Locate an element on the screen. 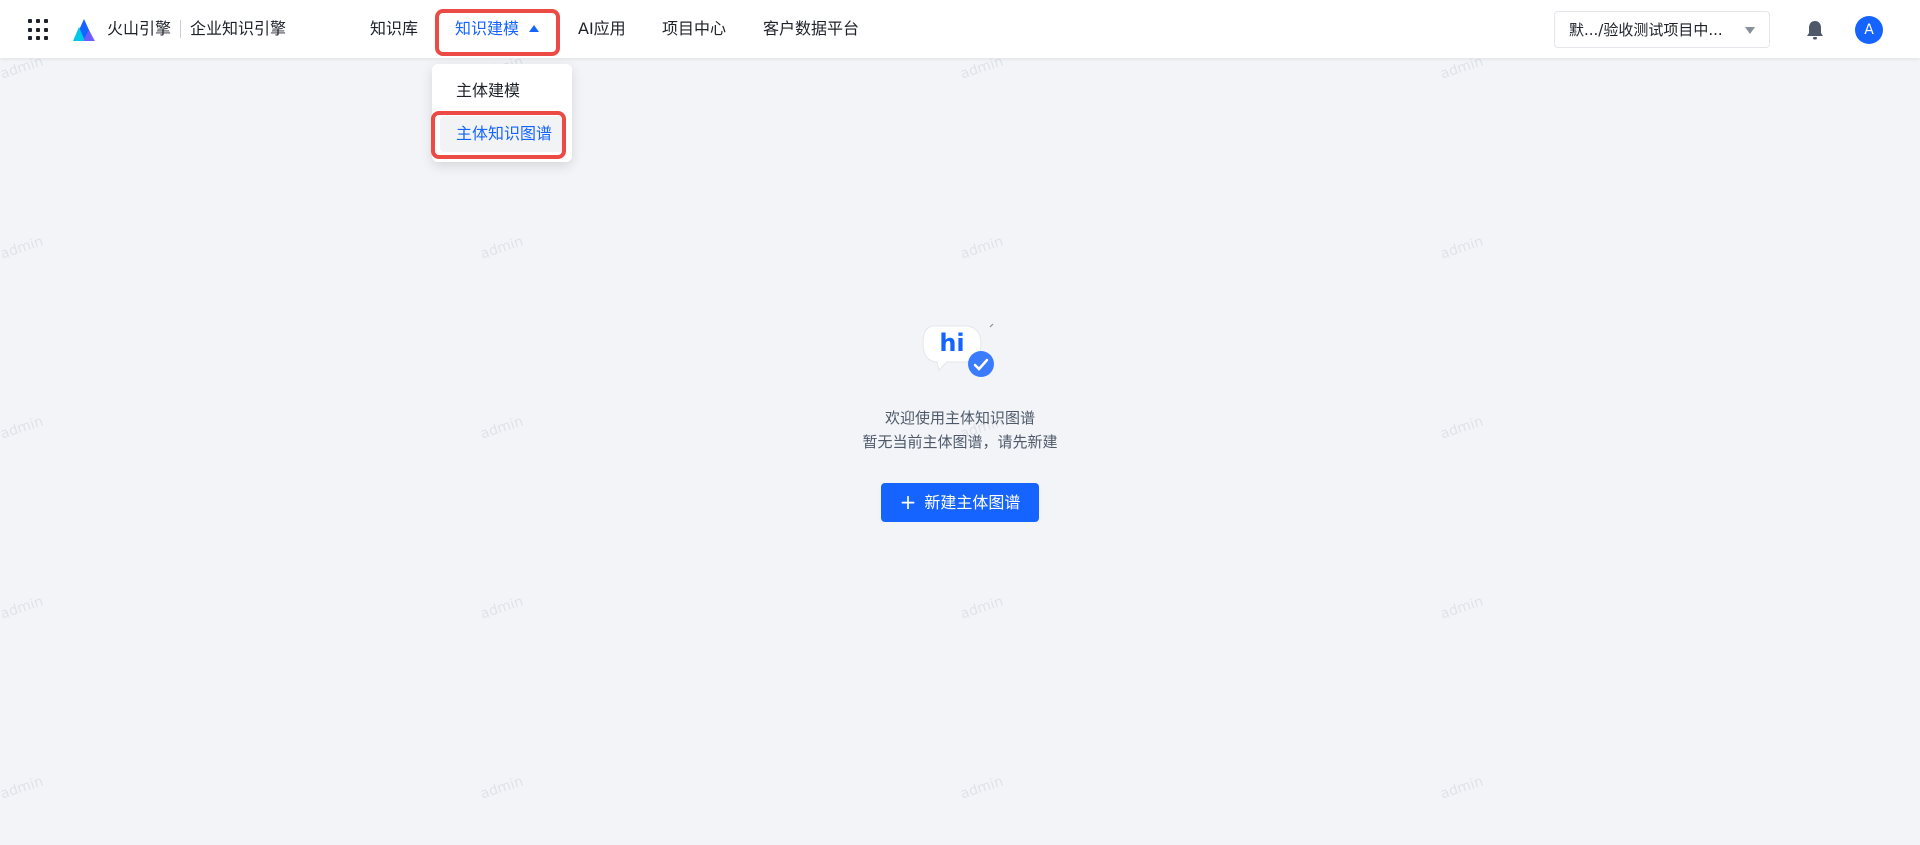 This screenshot has height=845, width=1920. bell-icon is located at coordinates (1815, 30).